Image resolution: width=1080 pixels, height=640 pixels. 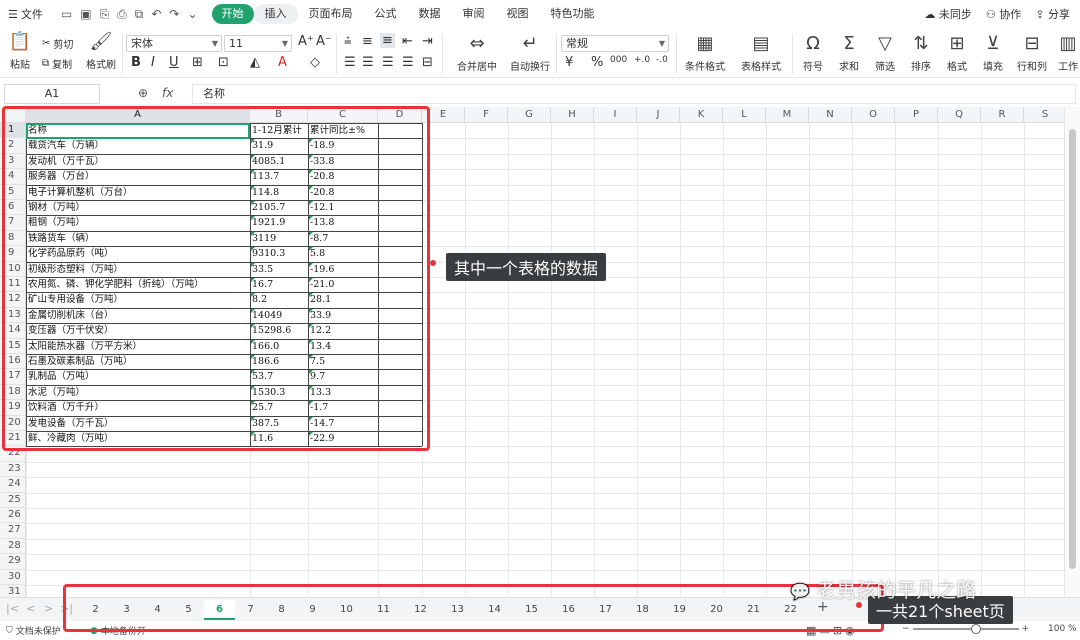 What do you see at coordinates (1068, 53) in the screenshot?
I see `worksheet-button: ▥ 工作` at bounding box center [1068, 53].